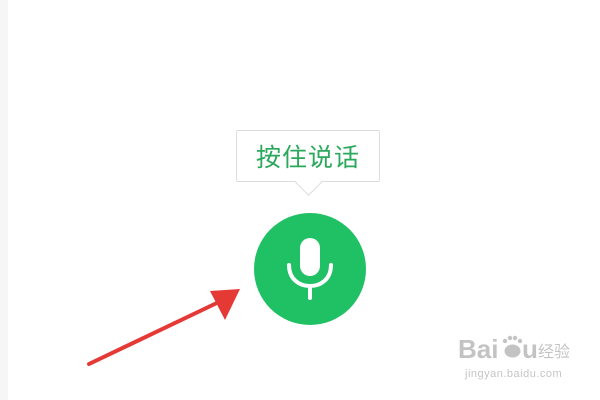  I want to click on red-arrow-icon, so click(163, 327).